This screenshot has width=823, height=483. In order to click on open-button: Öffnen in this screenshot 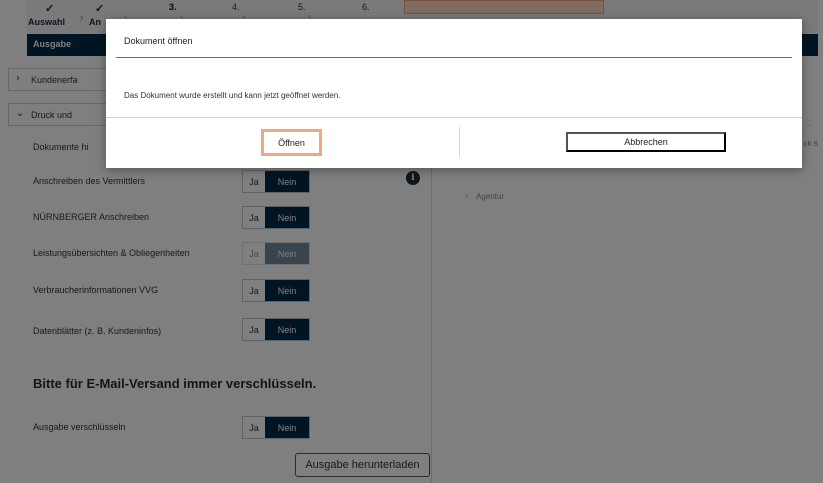, I will do `click(291, 142)`.